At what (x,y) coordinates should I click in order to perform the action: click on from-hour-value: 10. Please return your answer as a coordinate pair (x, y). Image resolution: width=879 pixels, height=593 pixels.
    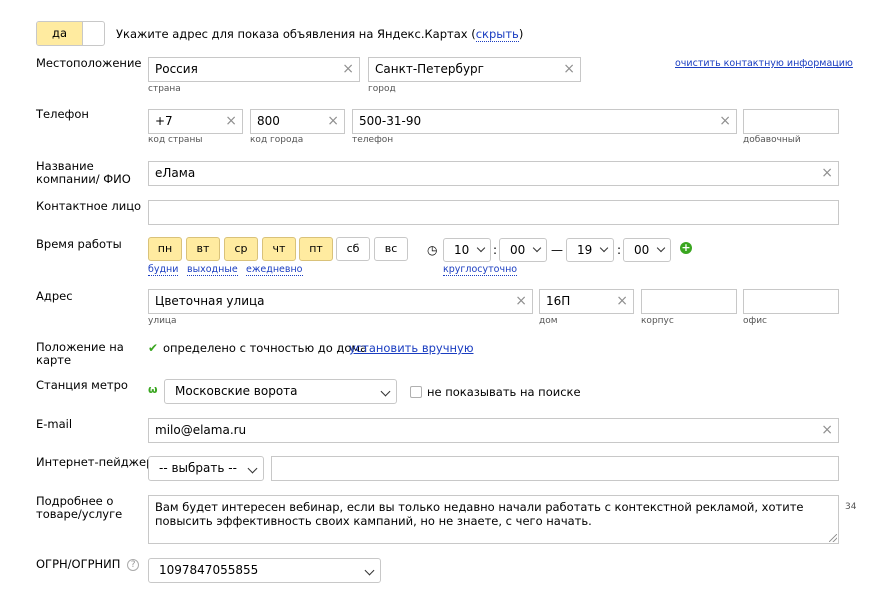
    Looking at the image, I should click on (462, 250).